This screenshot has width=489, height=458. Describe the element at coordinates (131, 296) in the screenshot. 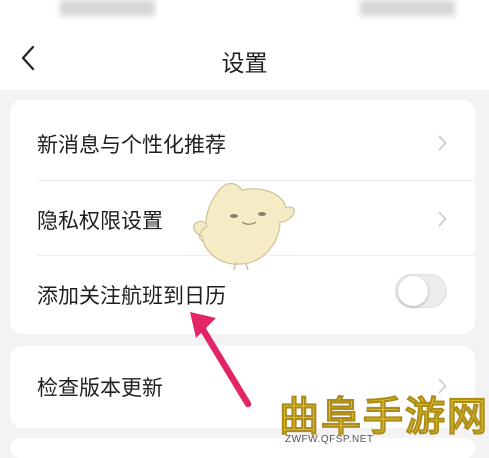

I see `setting-label: 添加关注航班到日历` at that location.